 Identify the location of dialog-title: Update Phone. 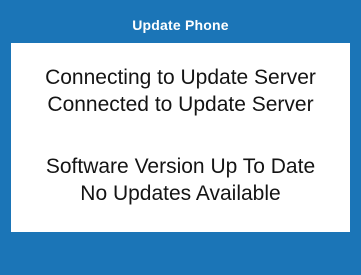
(180, 25).